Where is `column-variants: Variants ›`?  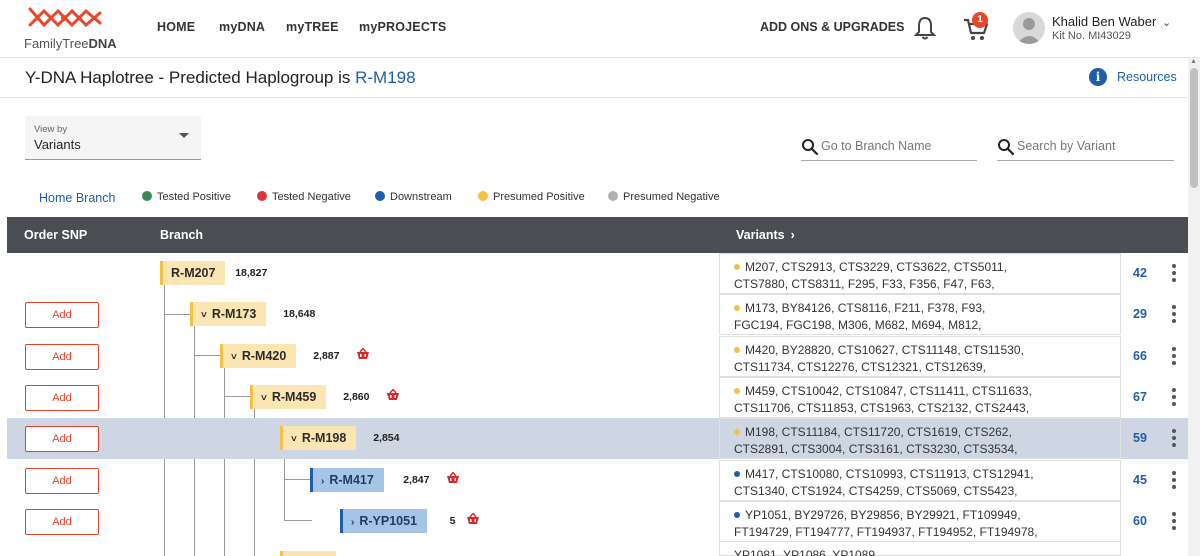
column-variants: Variants › is located at coordinates (765, 235).